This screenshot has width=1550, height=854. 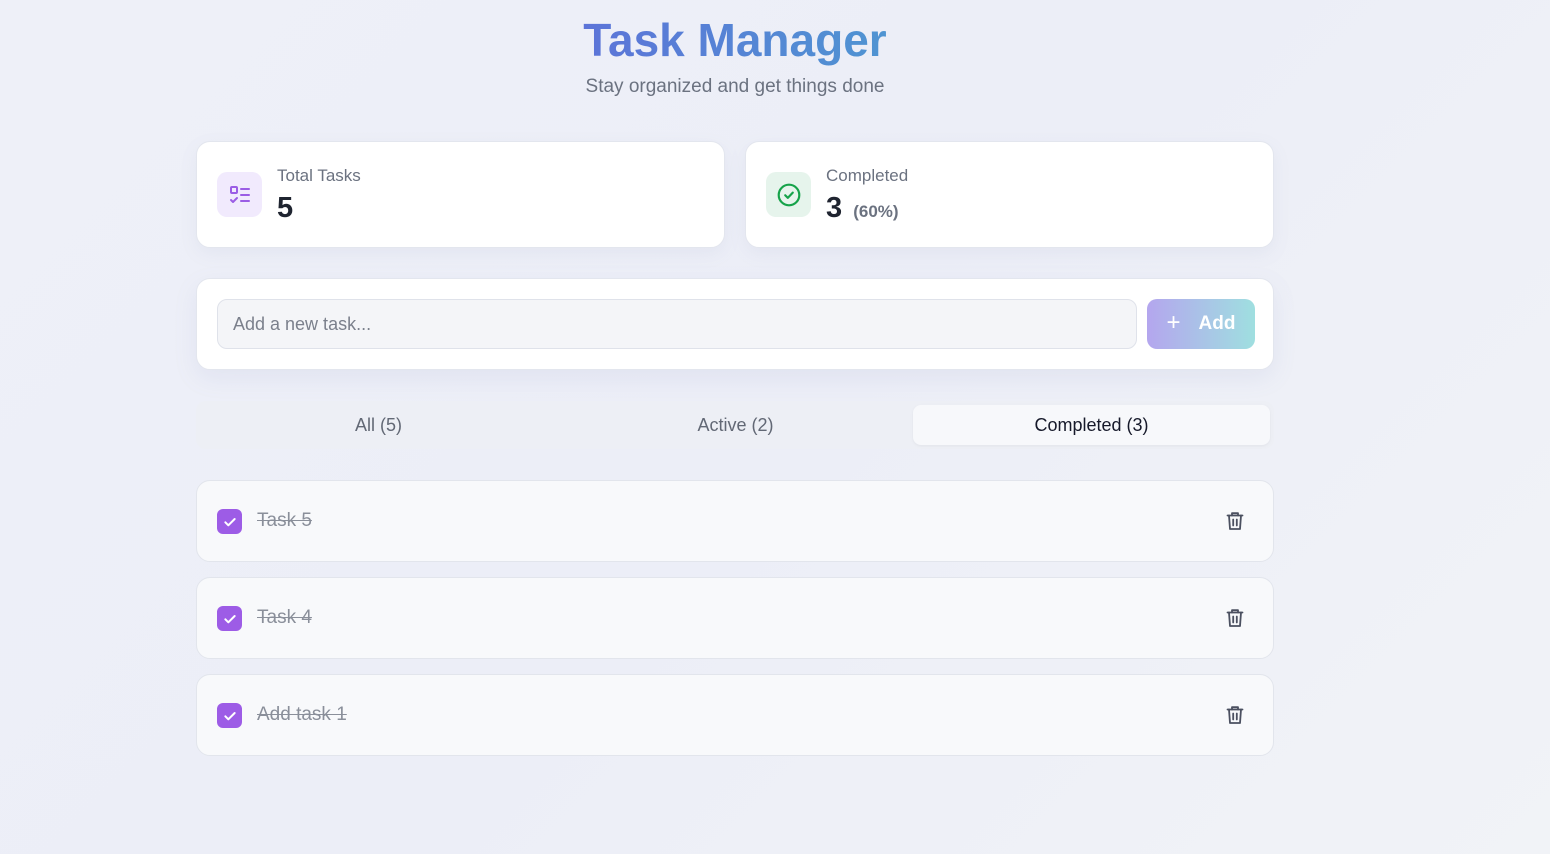 What do you see at coordinates (1009, 194) in the screenshot?
I see `completed-tasks-card: Completed 3 (60%)` at bounding box center [1009, 194].